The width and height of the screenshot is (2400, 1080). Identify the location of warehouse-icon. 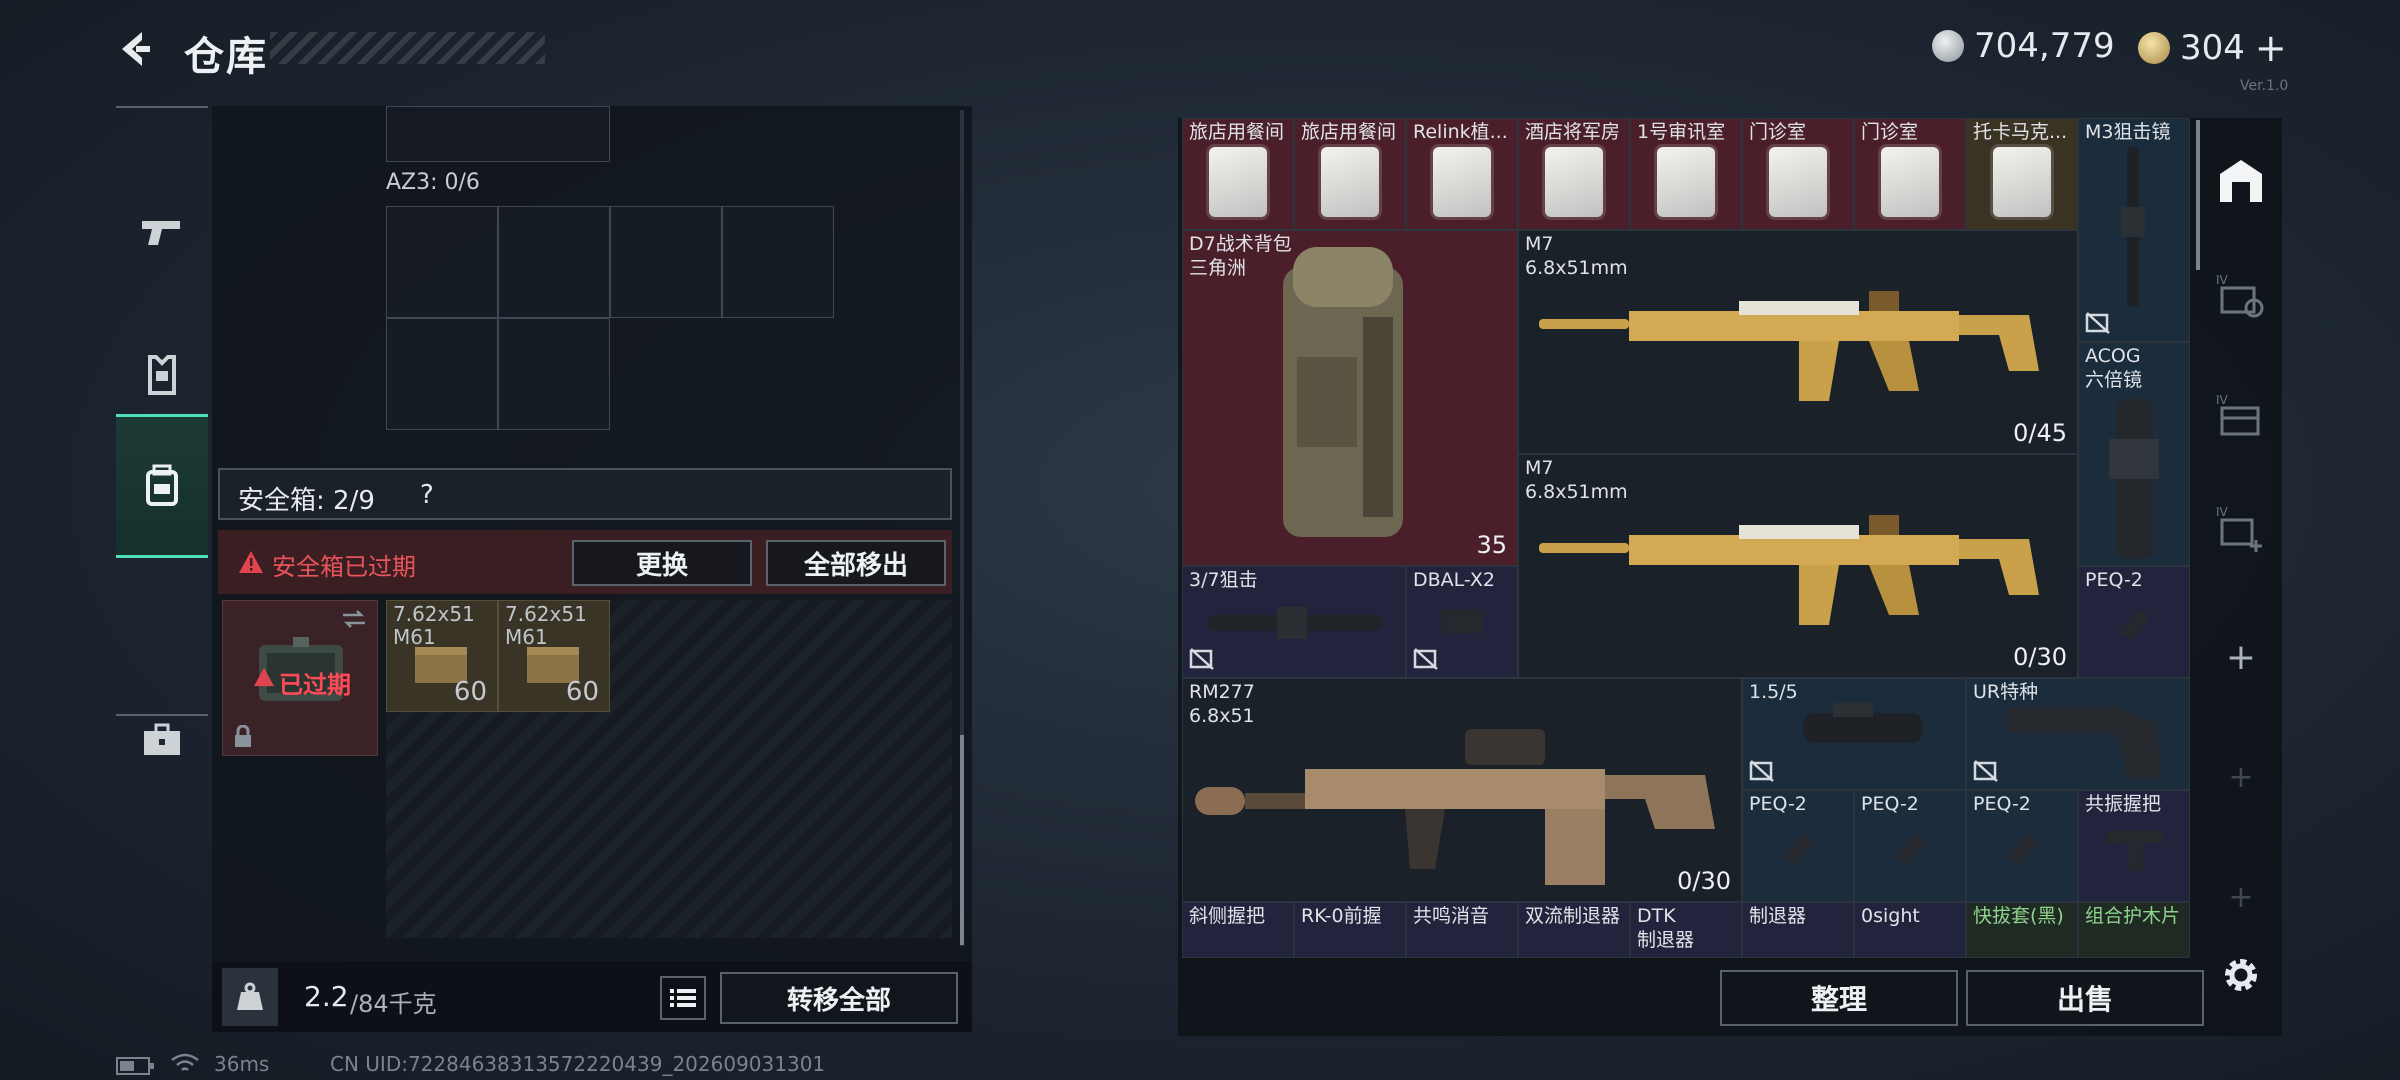
(2241, 181).